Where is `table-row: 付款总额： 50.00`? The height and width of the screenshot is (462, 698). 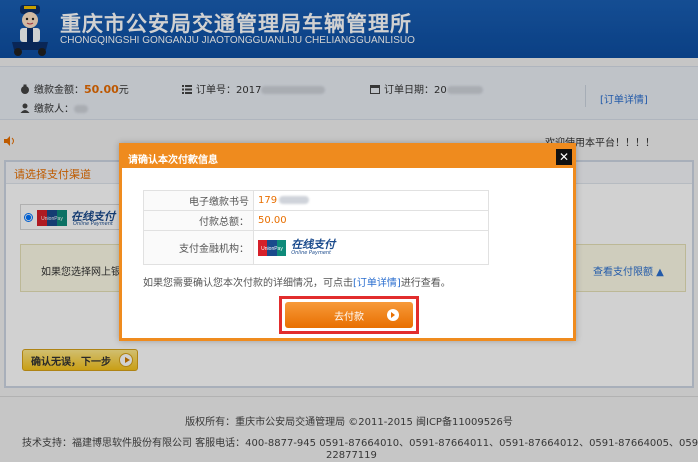 table-row: 付款总额： 50.00 is located at coordinates (316, 220).